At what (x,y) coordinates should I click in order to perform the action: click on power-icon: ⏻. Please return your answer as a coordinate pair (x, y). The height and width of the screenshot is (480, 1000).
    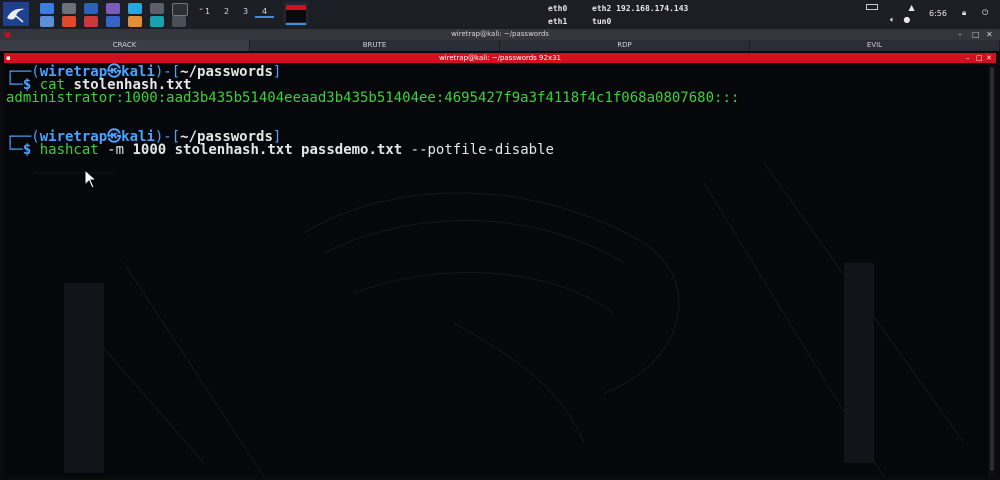
    Looking at the image, I should click on (985, 13).